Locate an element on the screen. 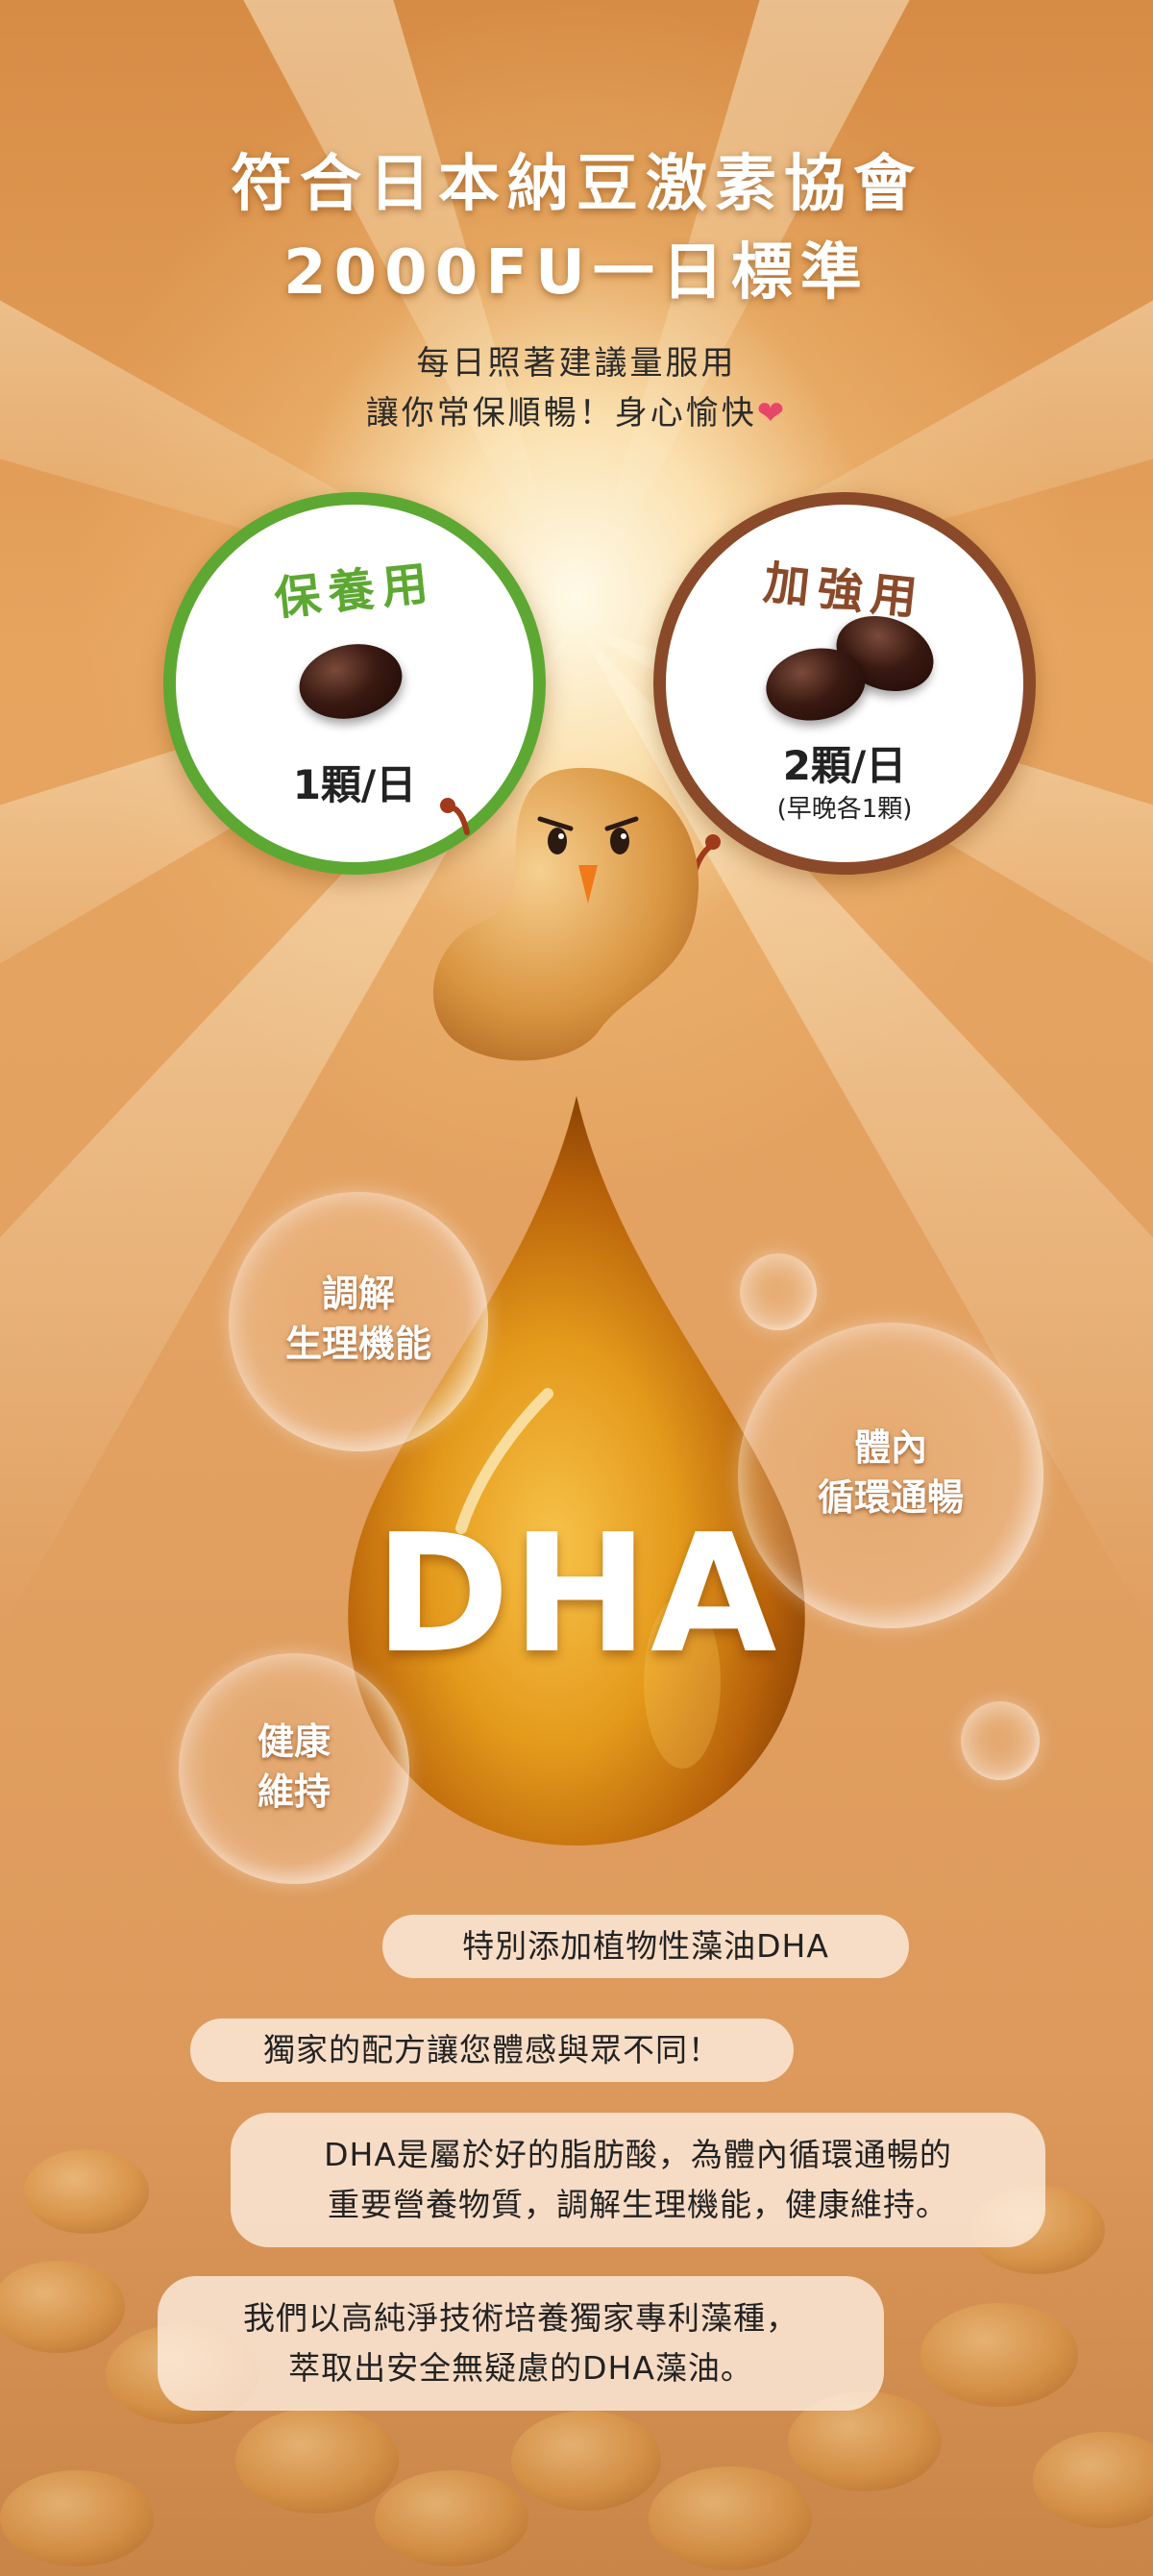 Image resolution: width=1153 pixels, height=2576 pixels. bean-mascot is located at coordinates (576, 914).